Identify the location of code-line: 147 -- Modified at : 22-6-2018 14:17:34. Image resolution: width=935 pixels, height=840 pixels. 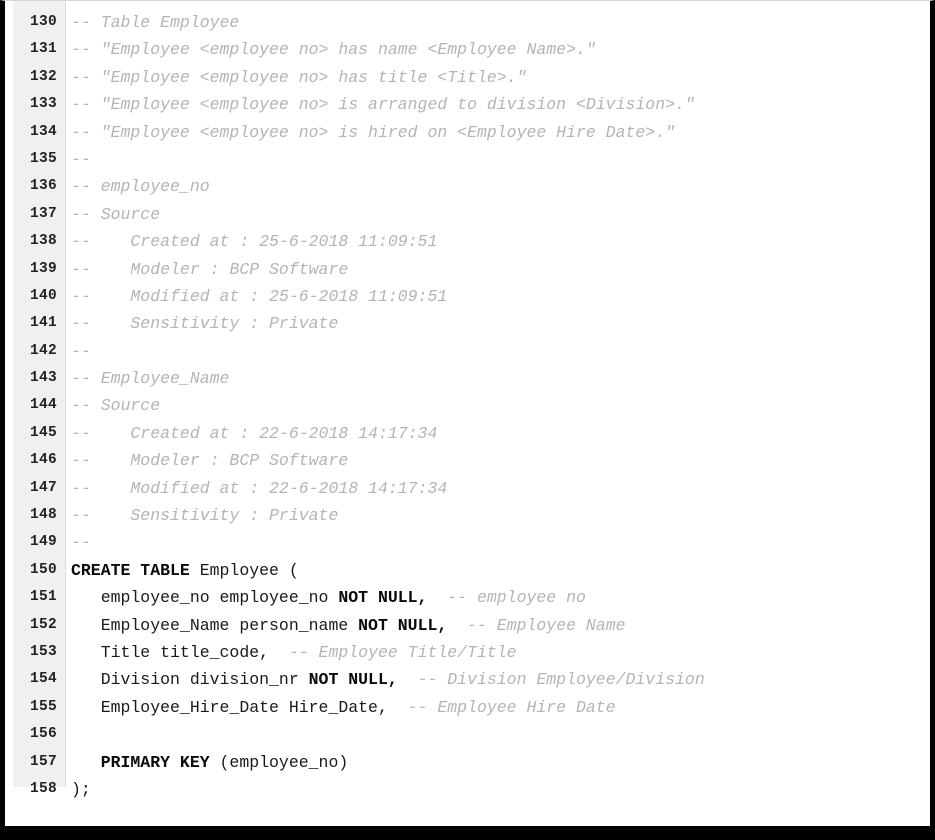
(467, 488).